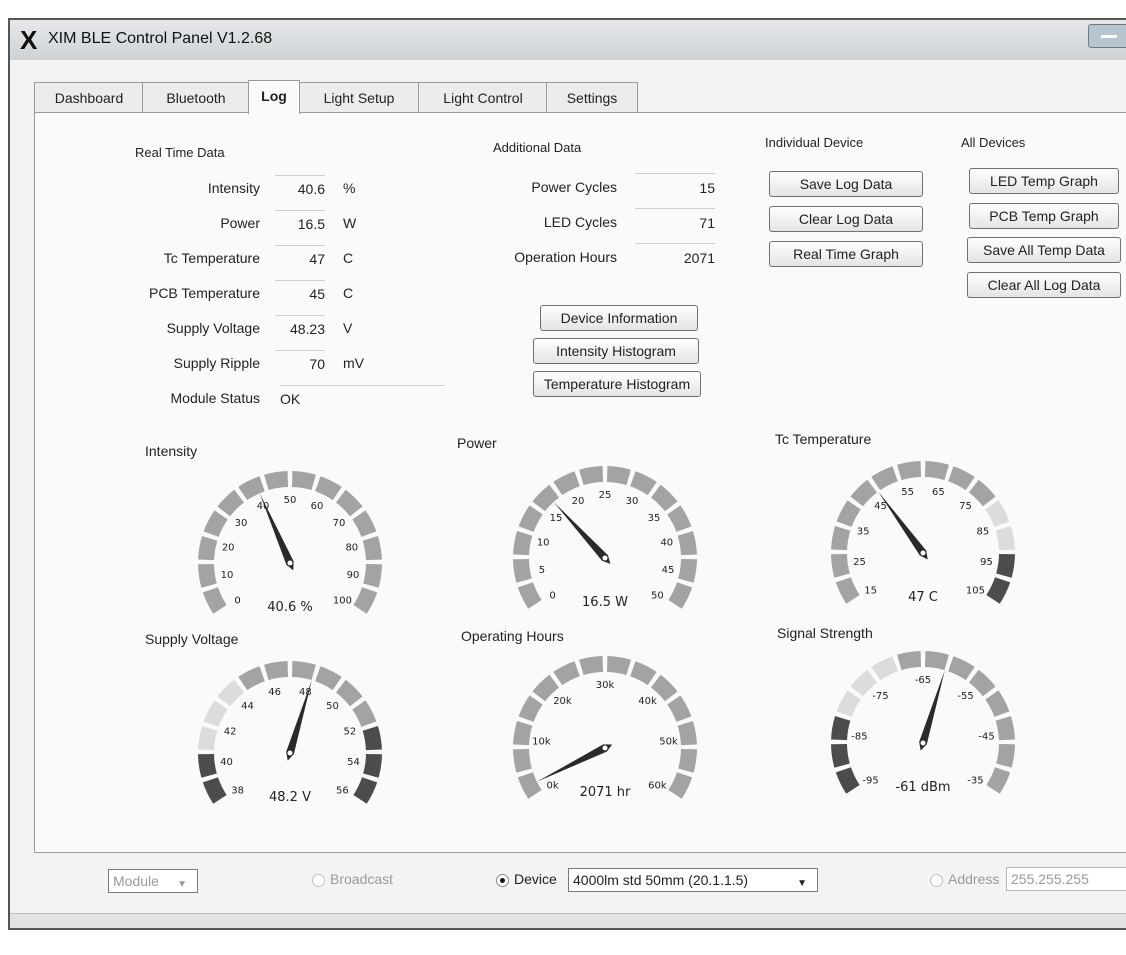  Describe the element at coordinates (880, 696) in the screenshot. I see `gauge-tick-label: -75` at that location.